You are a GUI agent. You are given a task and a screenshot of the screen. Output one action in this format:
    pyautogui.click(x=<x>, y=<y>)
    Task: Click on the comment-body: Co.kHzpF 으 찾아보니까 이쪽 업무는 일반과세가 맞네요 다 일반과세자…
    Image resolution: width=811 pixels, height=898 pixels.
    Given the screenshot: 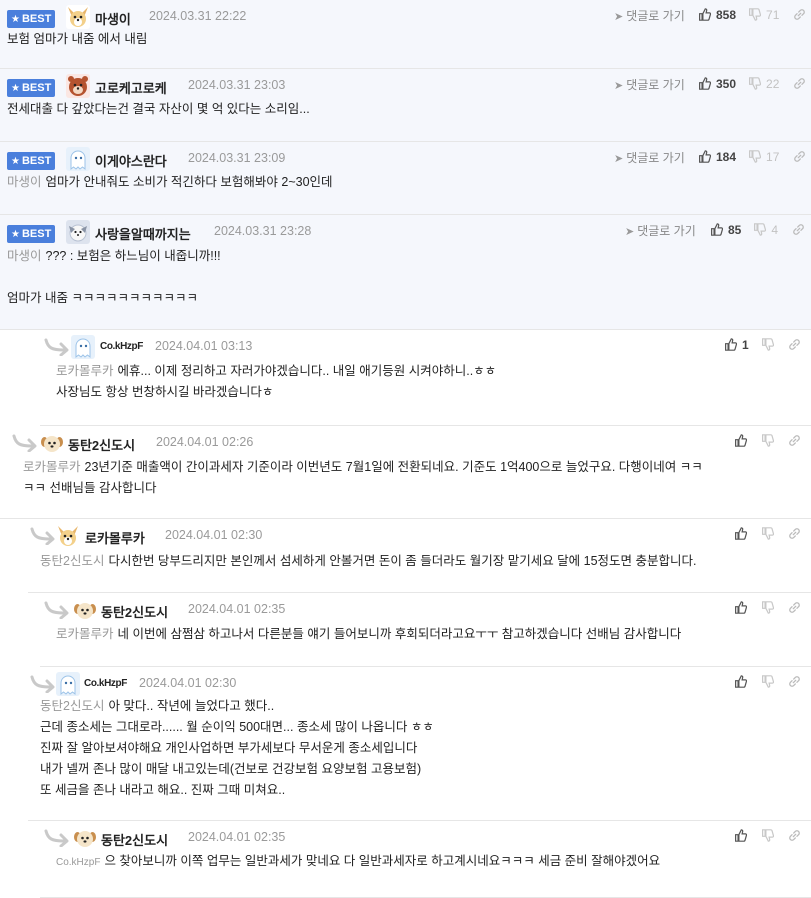 What is the action you would take?
    pyautogui.click(x=358, y=861)
    